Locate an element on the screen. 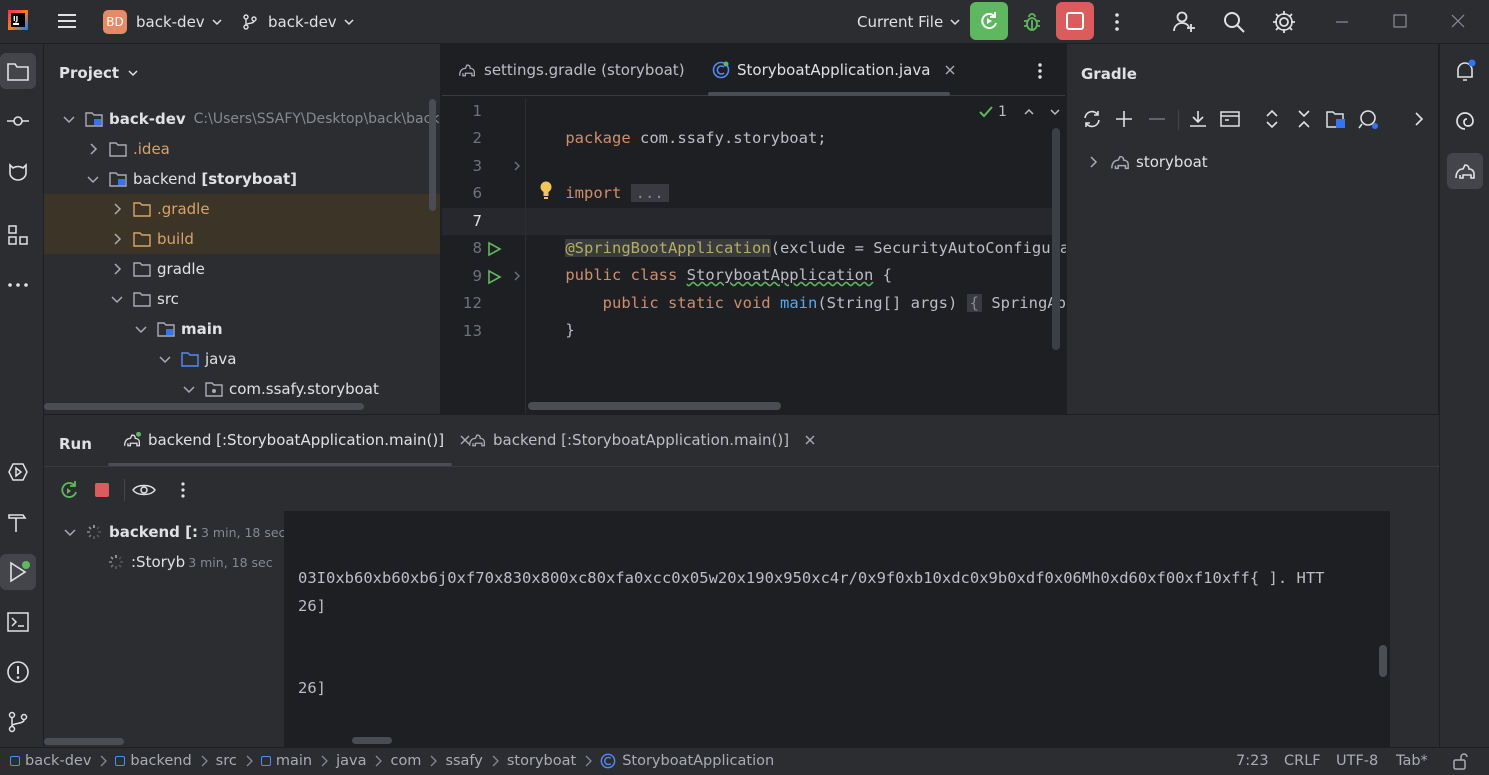  rerun-button is located at coordinates (989, 21).